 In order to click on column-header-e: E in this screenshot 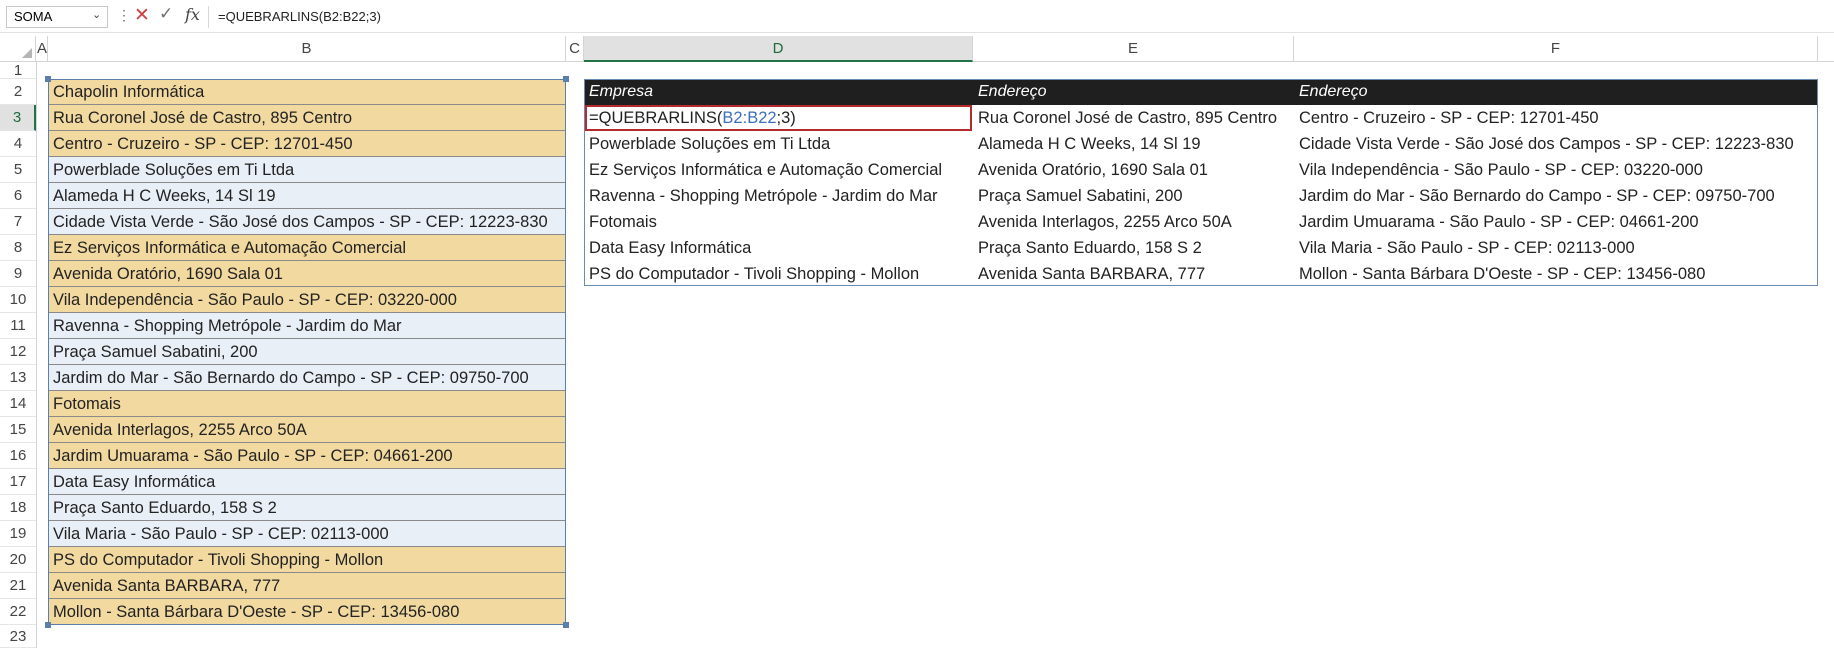, I will do `click(1133, 49)`.